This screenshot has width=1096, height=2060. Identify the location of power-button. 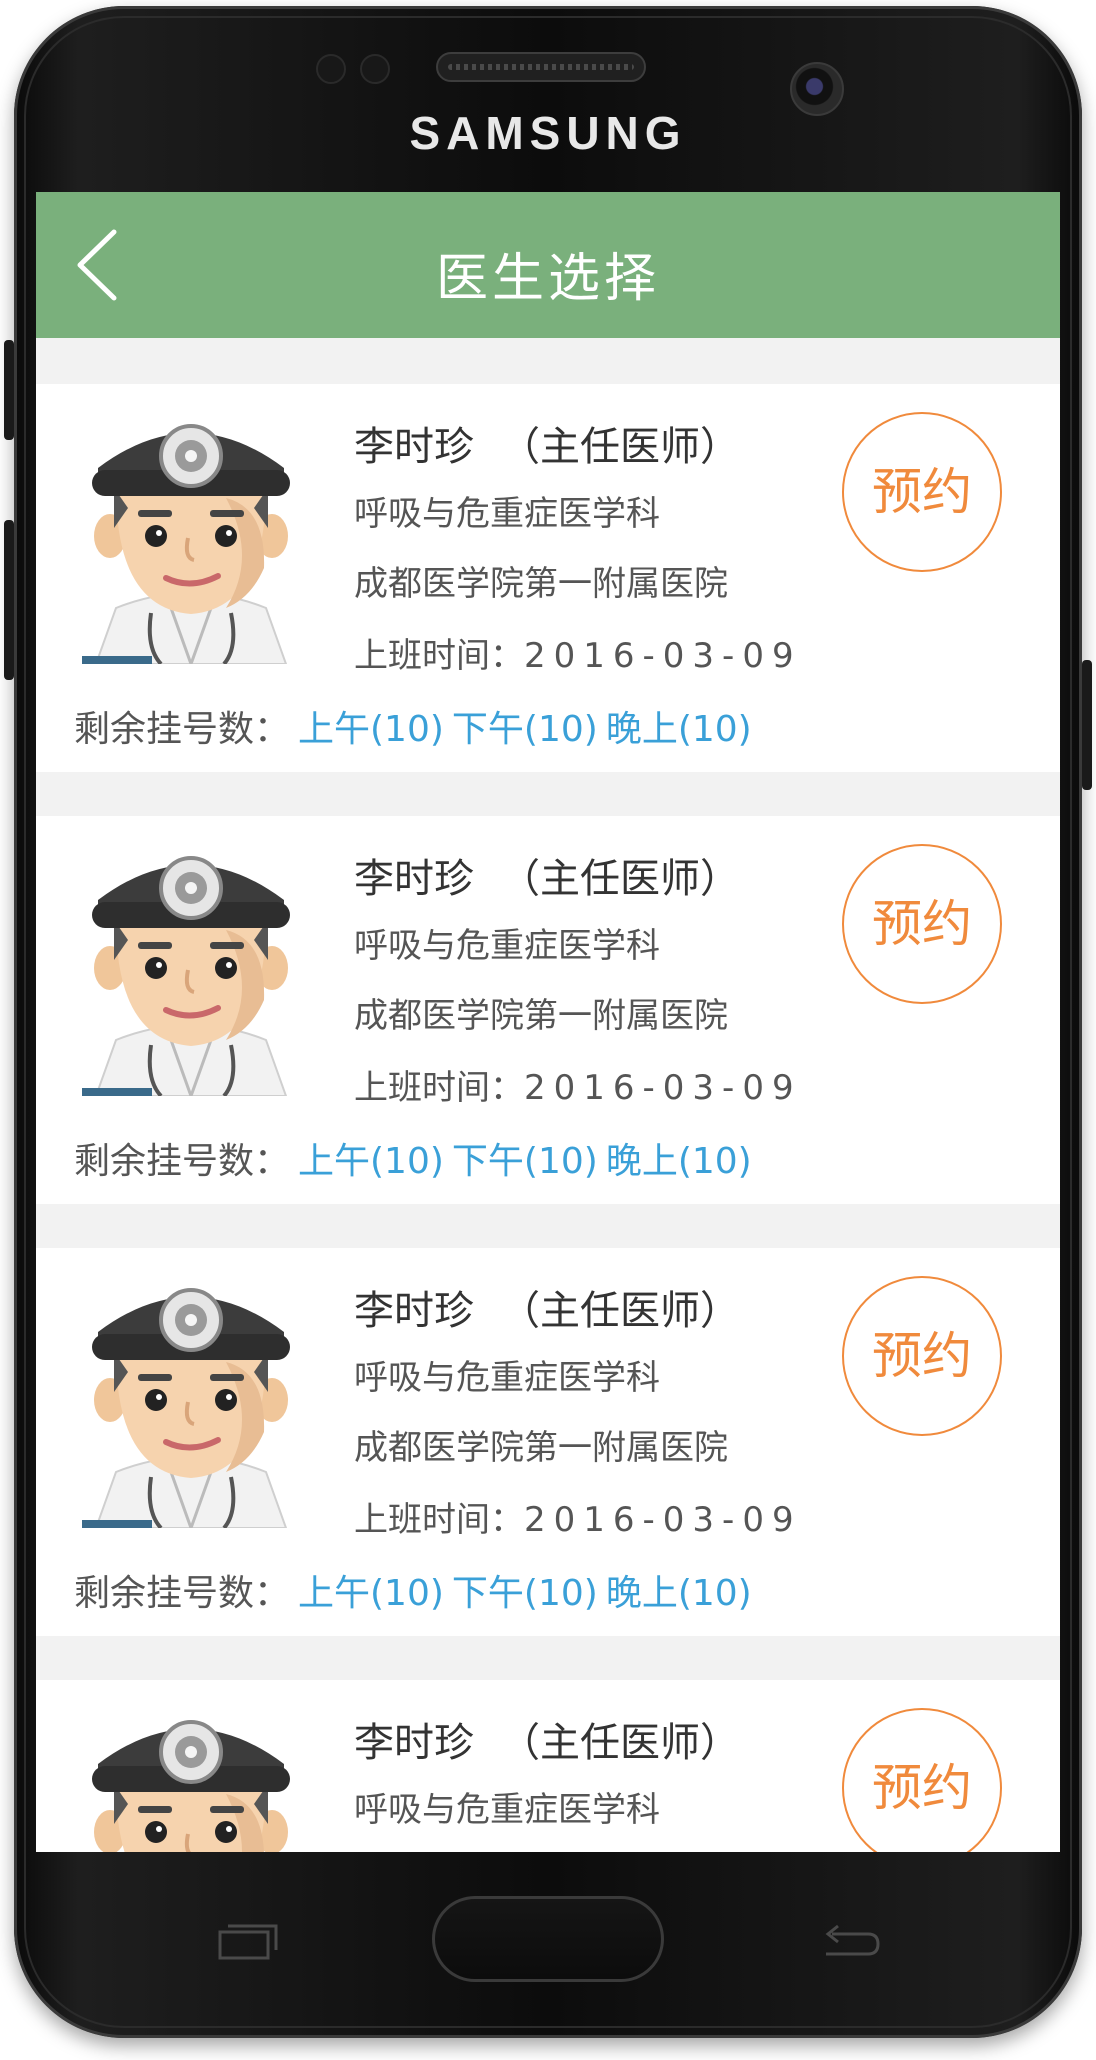
(1087, 725).